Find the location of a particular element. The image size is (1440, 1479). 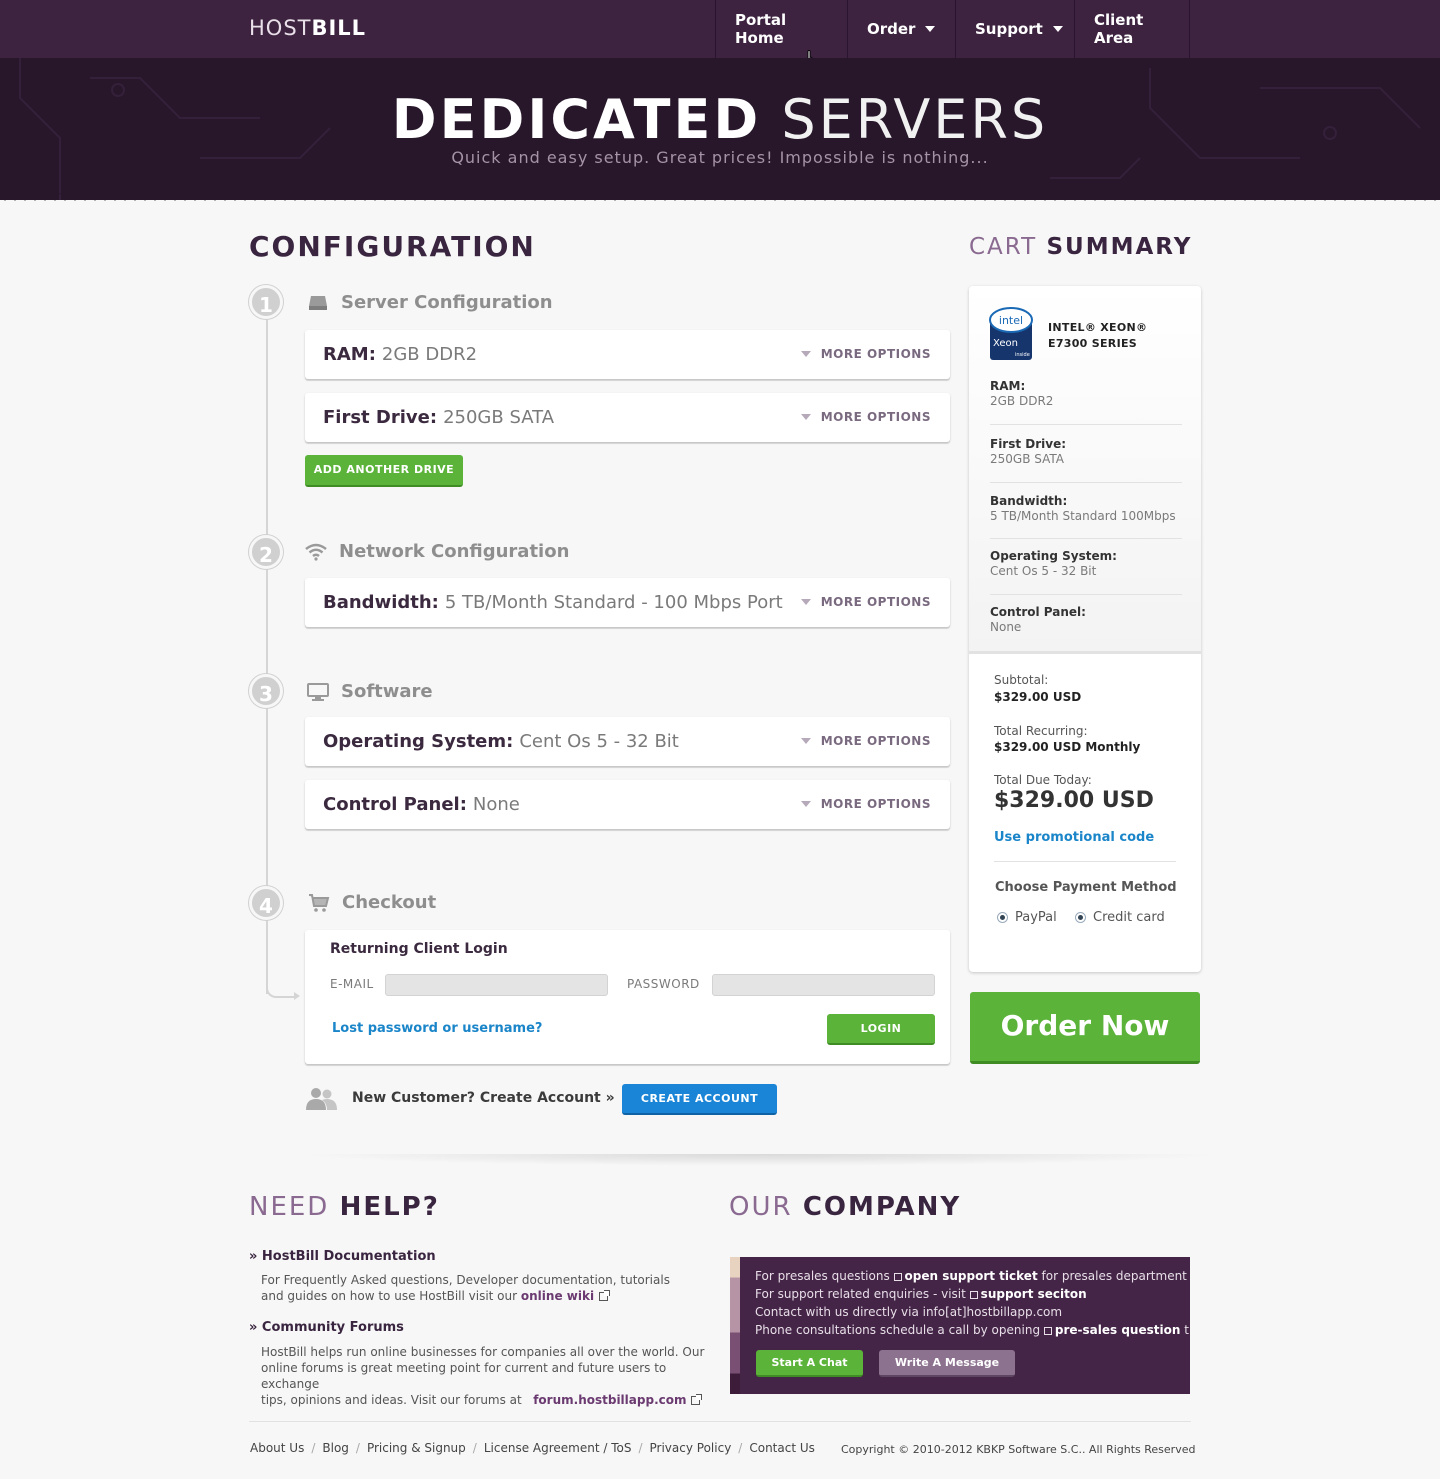

hero-title-bold: DEDICATED is located at coordinates (576, 119).